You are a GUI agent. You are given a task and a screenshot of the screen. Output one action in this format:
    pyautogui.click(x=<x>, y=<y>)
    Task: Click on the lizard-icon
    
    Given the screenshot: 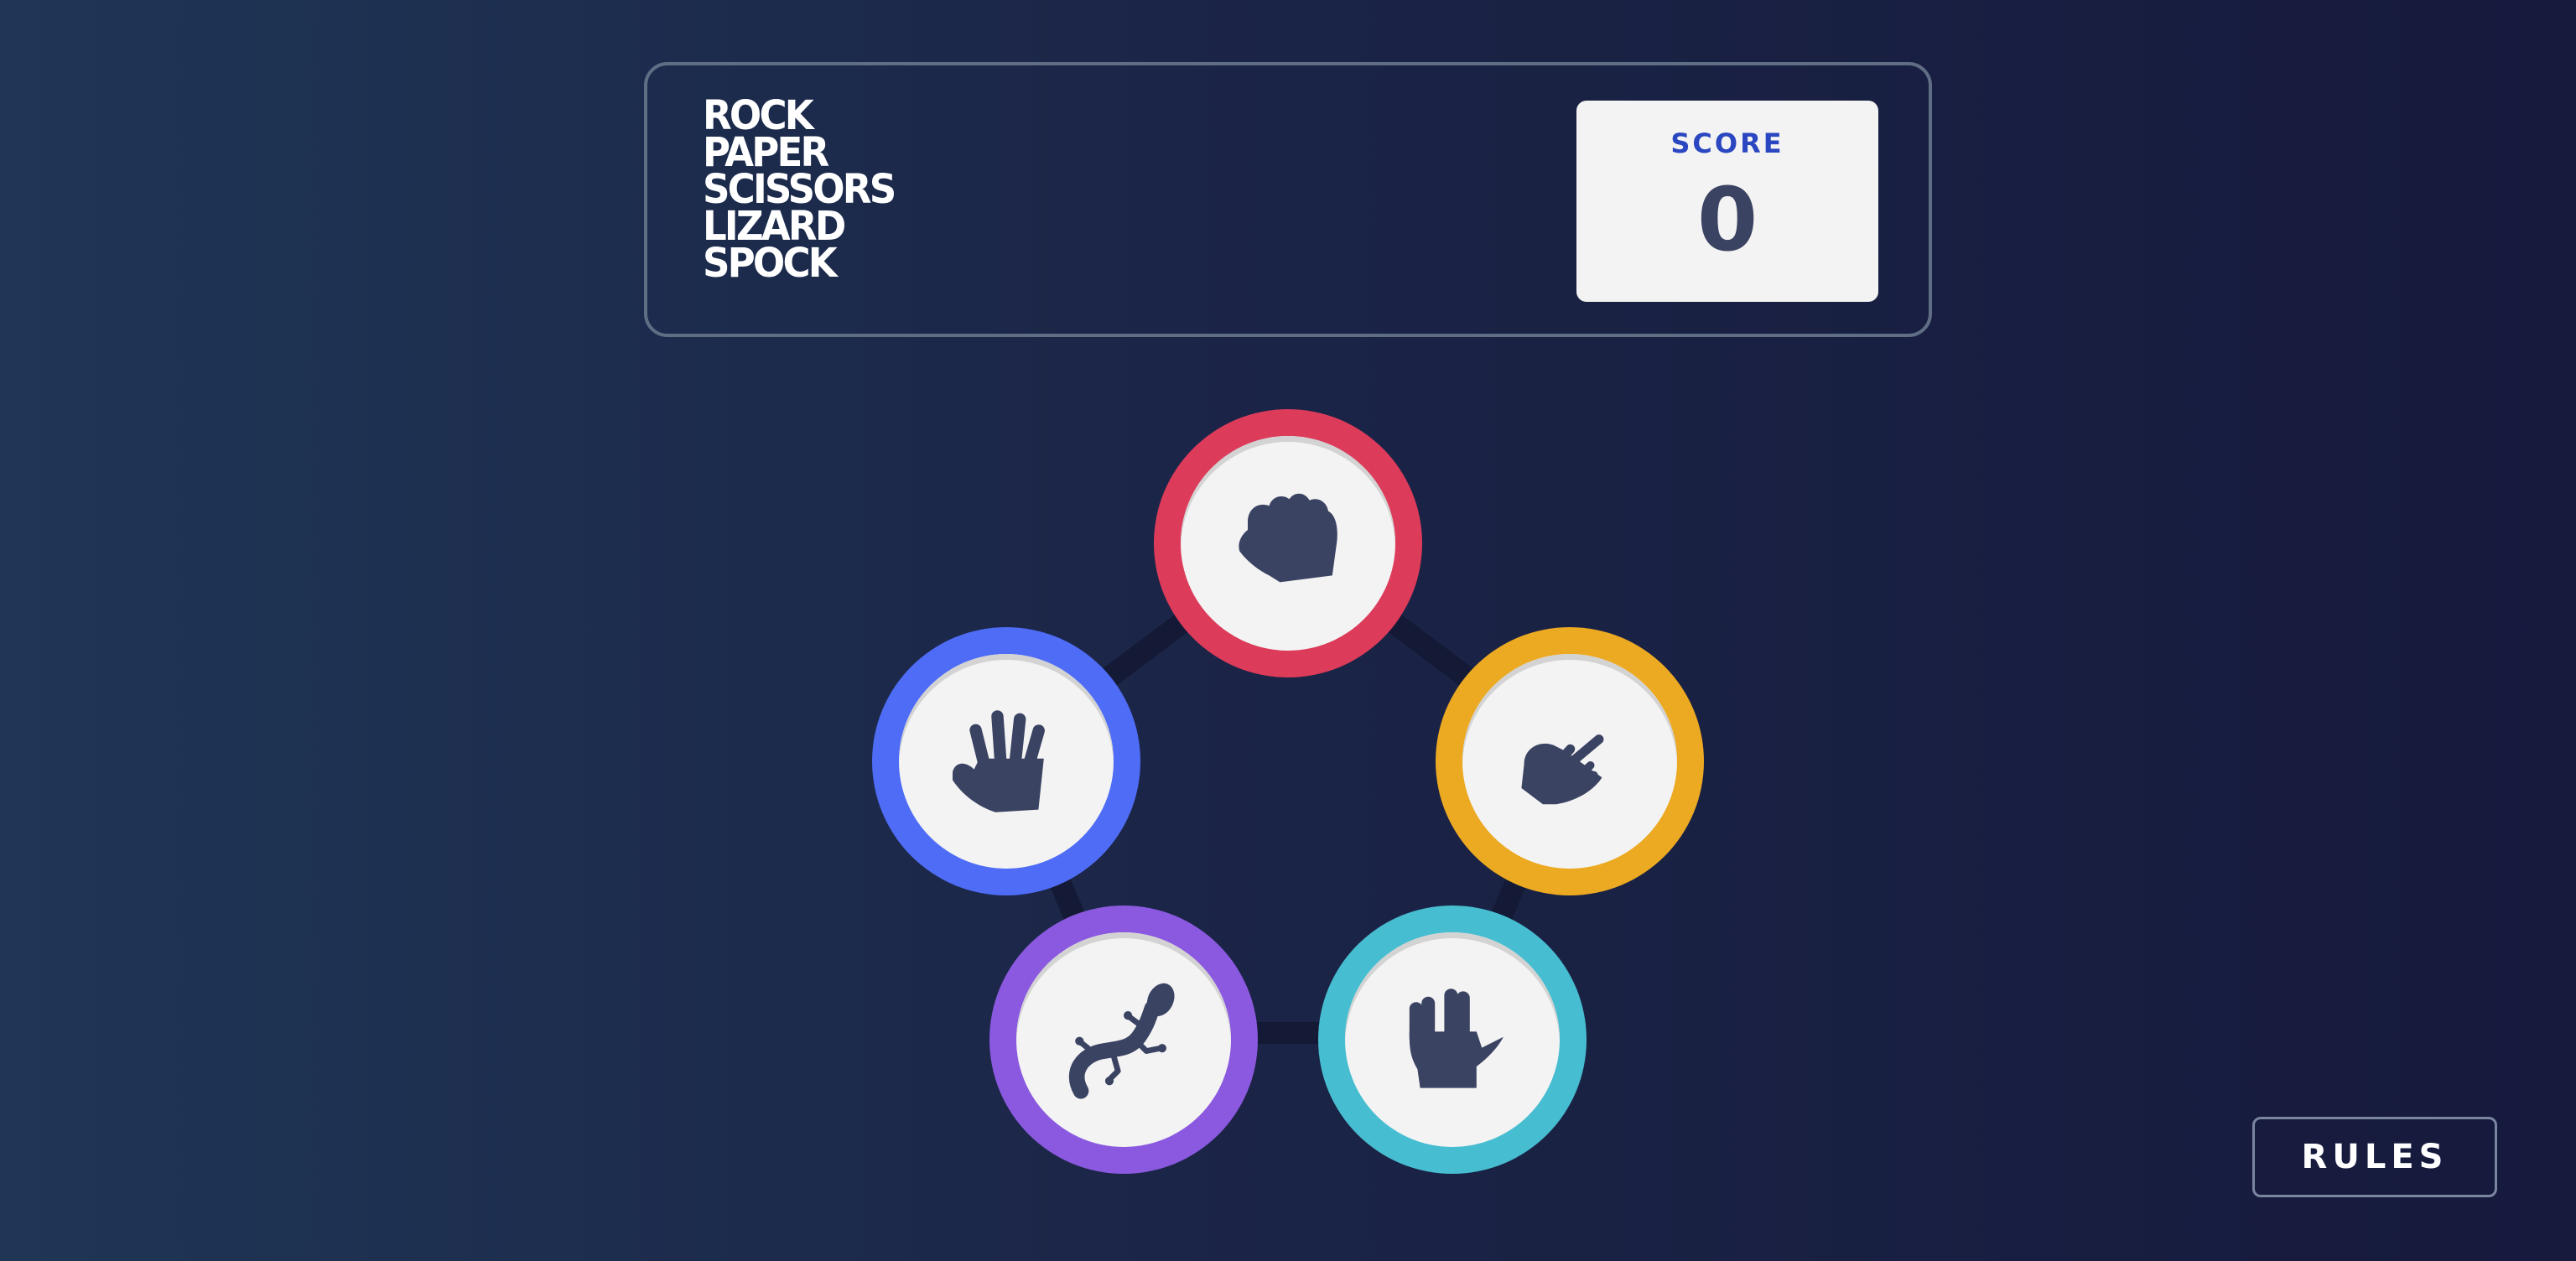 What is the action you would take?
    pyautogui.click(x=1121, y=1041)
    